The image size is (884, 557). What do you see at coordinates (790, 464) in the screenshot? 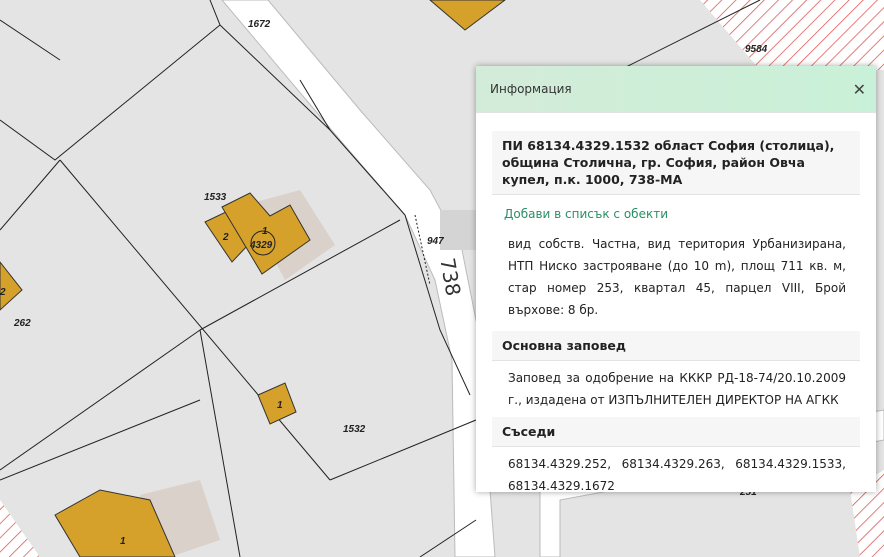
I see `neighbor-item: 68134.4329.1533,` at bounding box center [790, 464].